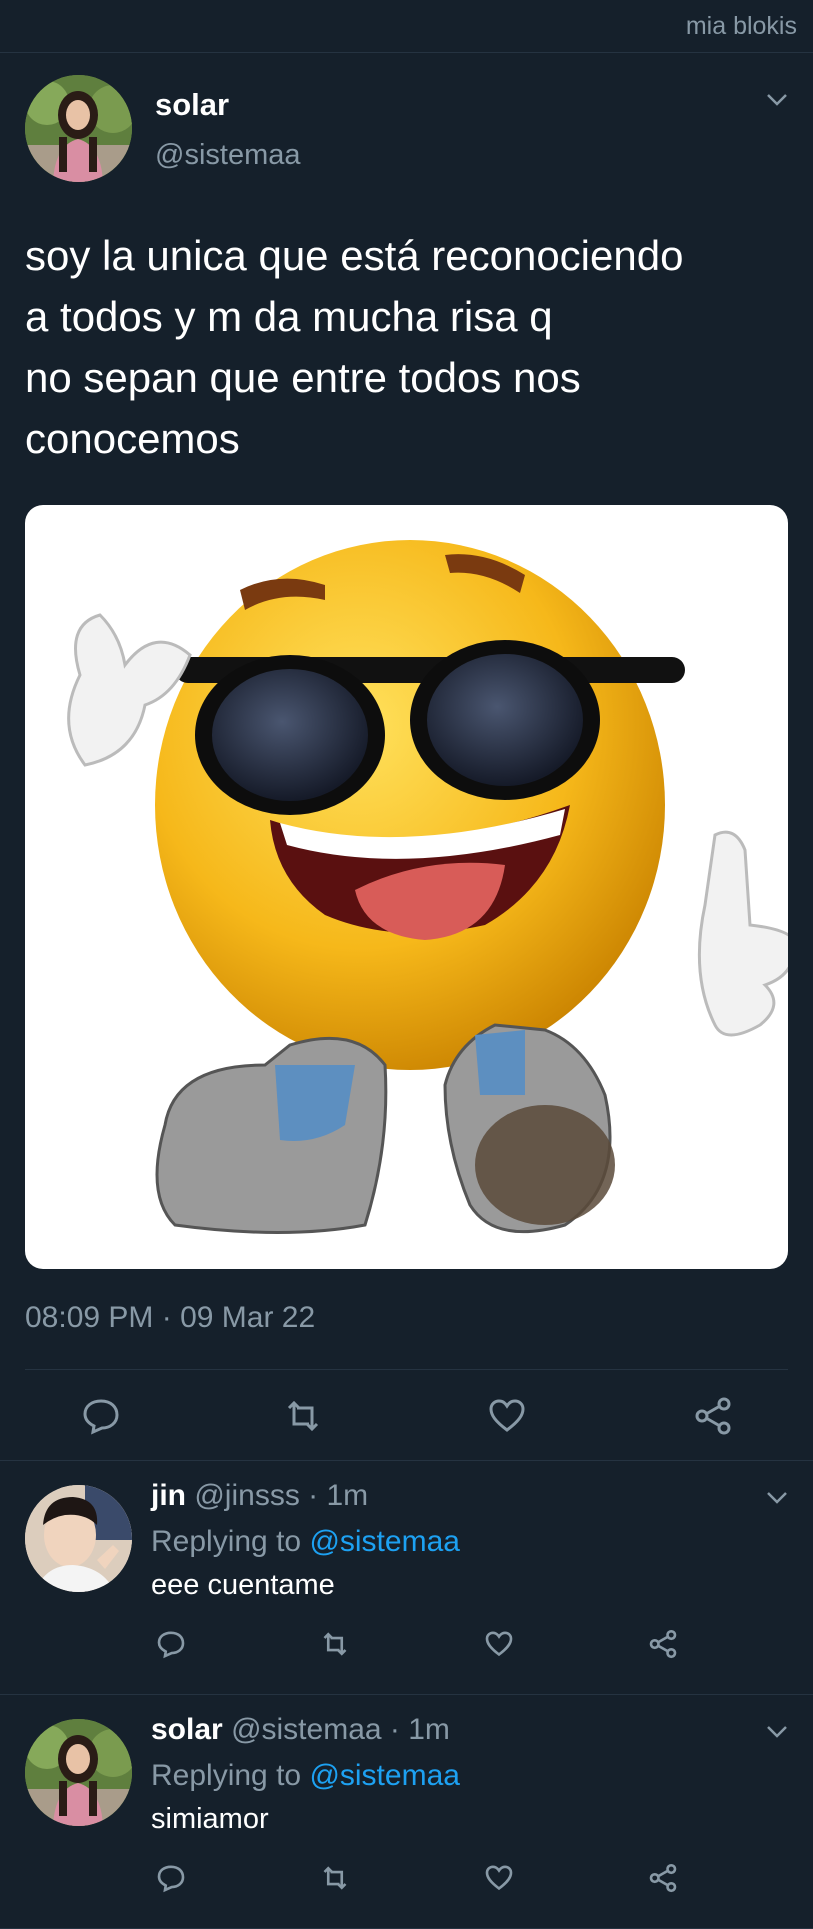 The height and width of the screenshot is (1929, 813). I want to click on display-name: jin, so click(168, 1495).